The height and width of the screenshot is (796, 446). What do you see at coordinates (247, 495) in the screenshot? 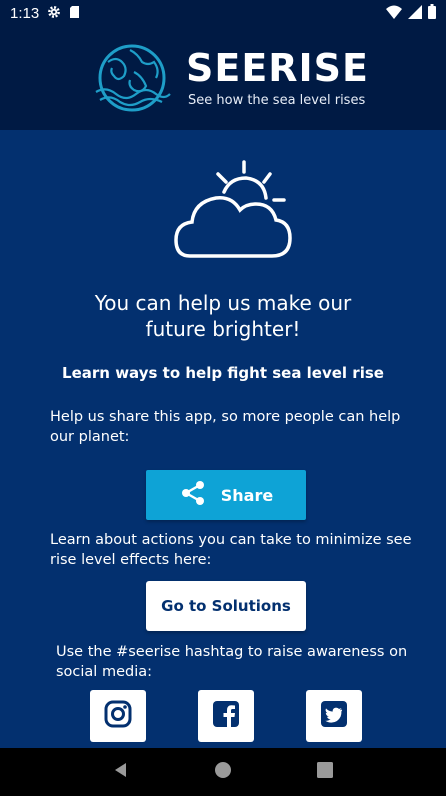
I see `share-button-label: Share` at bounding box center [247, 495].